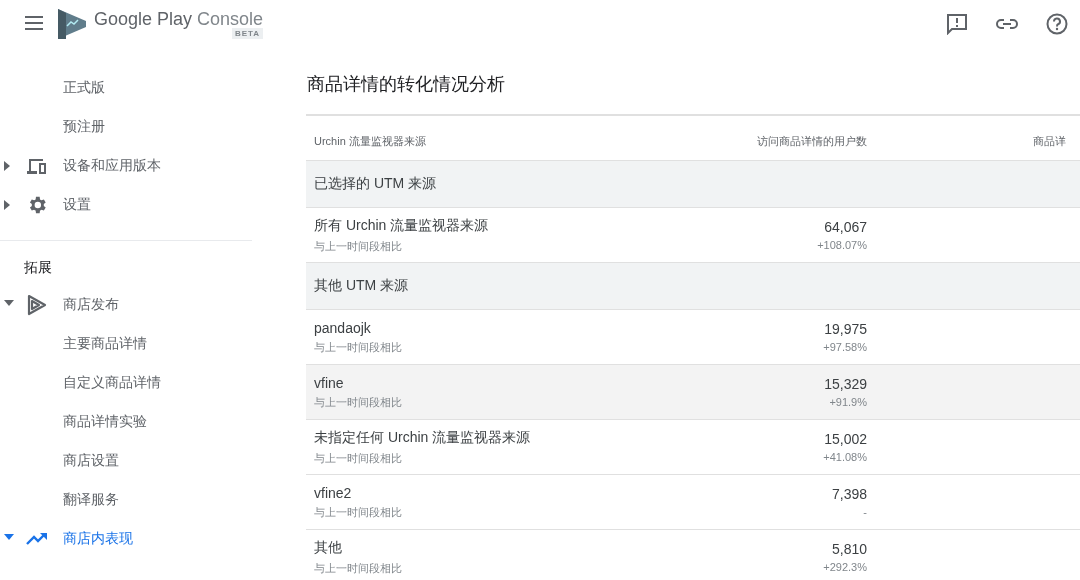  I want to click on link-button, so click(1007, 24).